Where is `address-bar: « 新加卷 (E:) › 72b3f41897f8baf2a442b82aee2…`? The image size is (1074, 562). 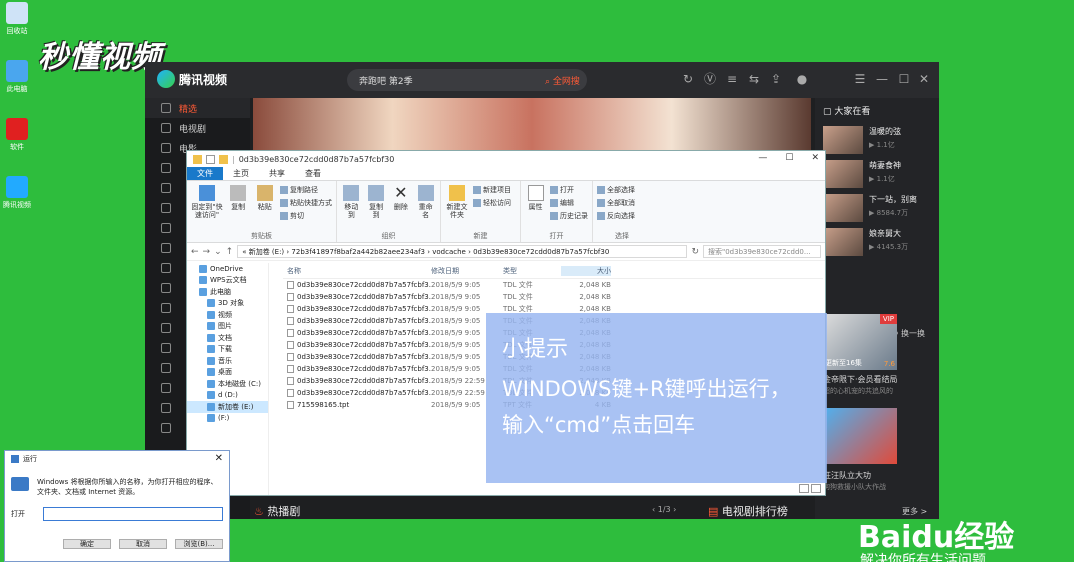 address-bar: « 新加卷 (E:) › 72b3f41897f8baf2a442b82aee2… is located at coordinates (462, 251).